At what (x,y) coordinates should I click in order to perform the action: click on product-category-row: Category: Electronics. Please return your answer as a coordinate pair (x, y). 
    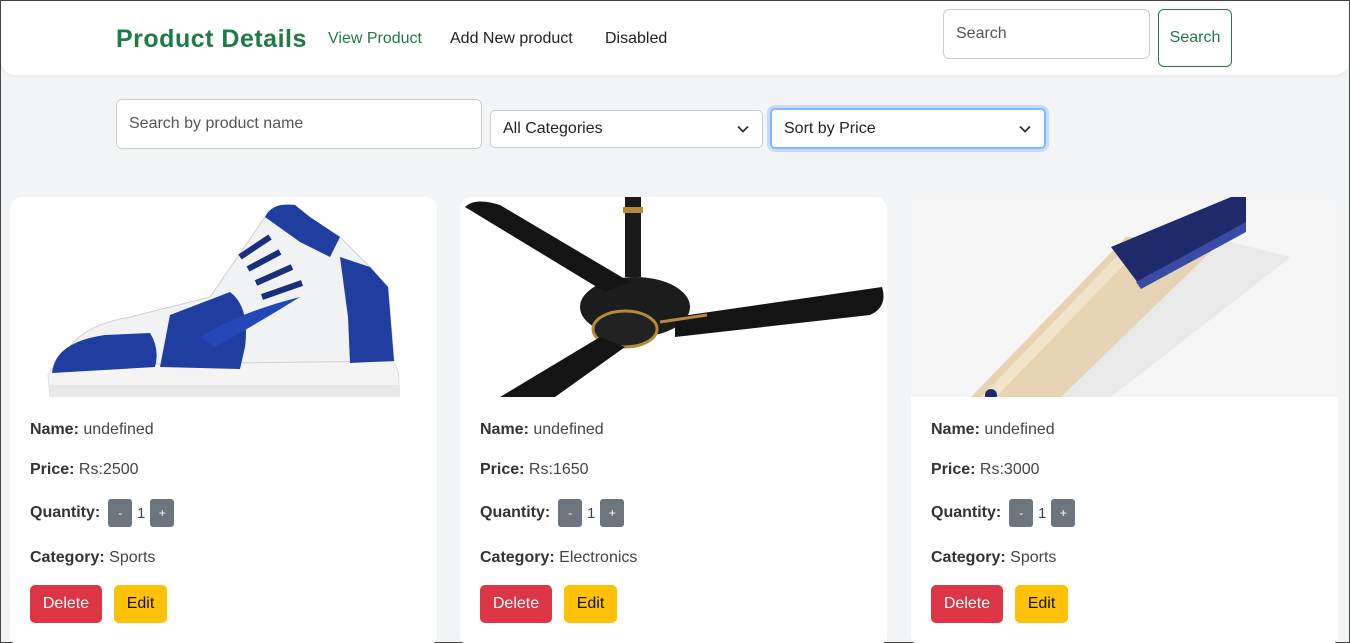
    Looking at the image, I should click on (558, 558).